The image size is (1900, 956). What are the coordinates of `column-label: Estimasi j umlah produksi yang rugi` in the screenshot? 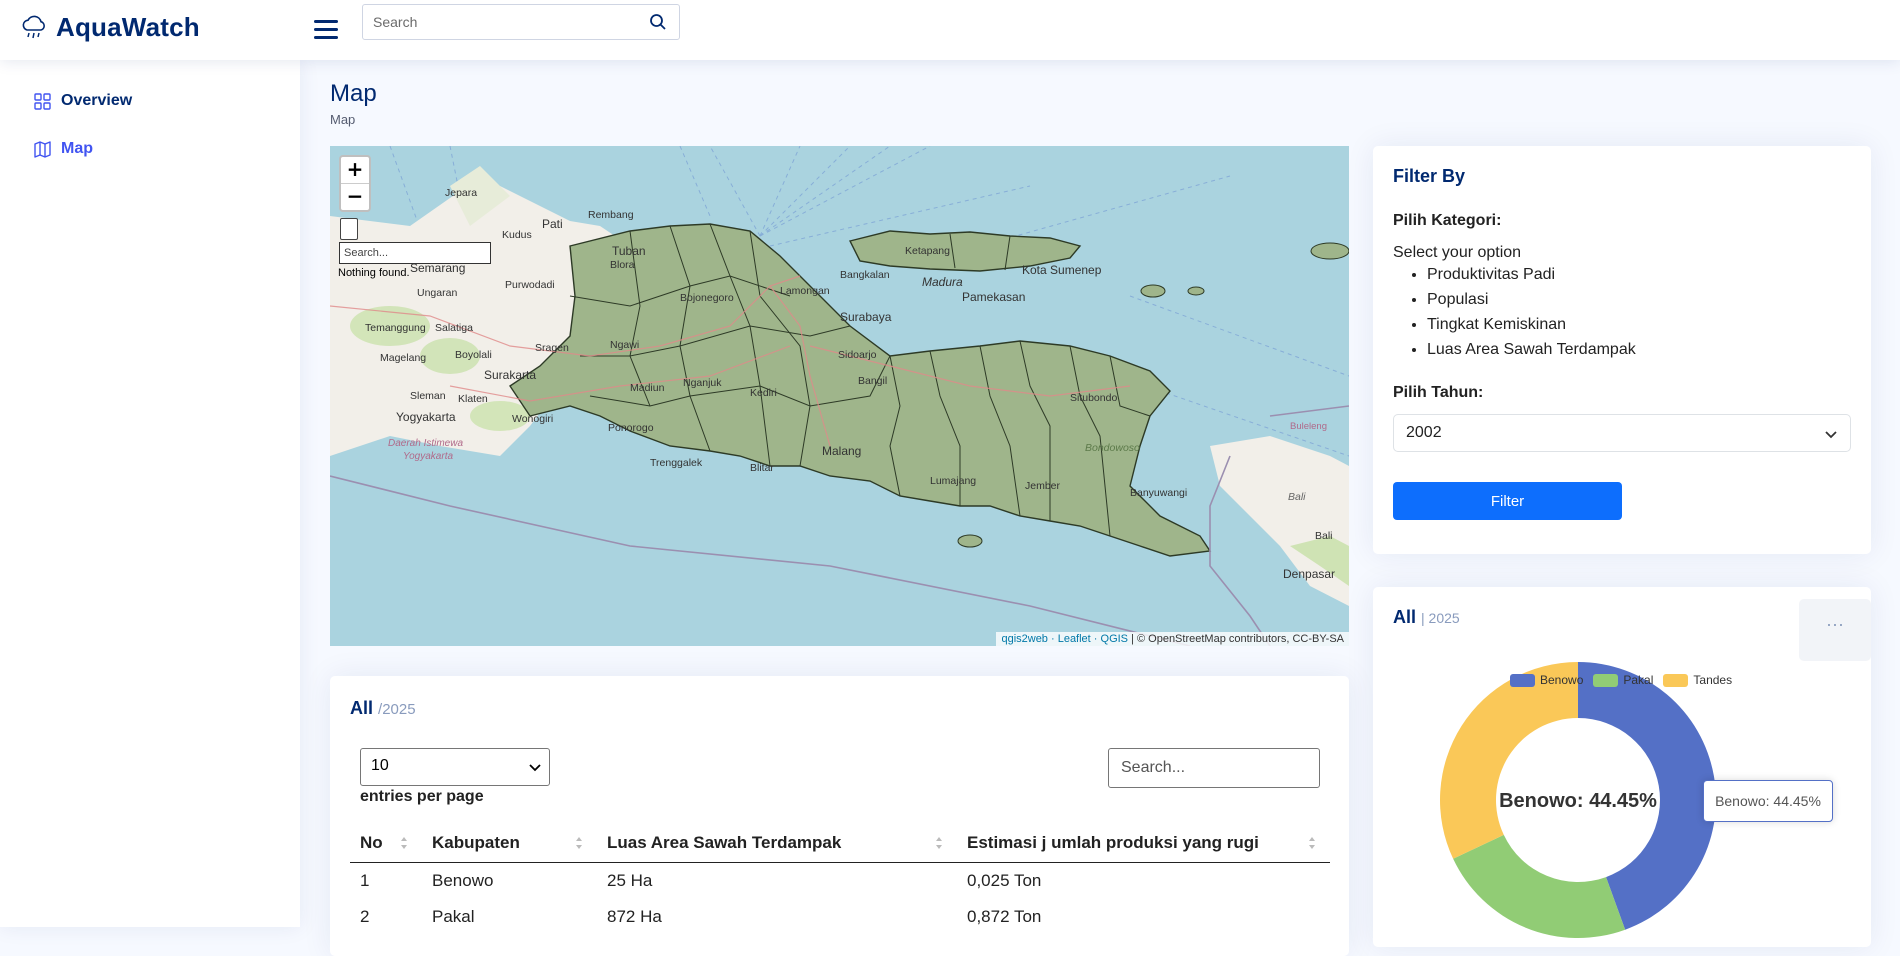 It's located at (1113, 842).